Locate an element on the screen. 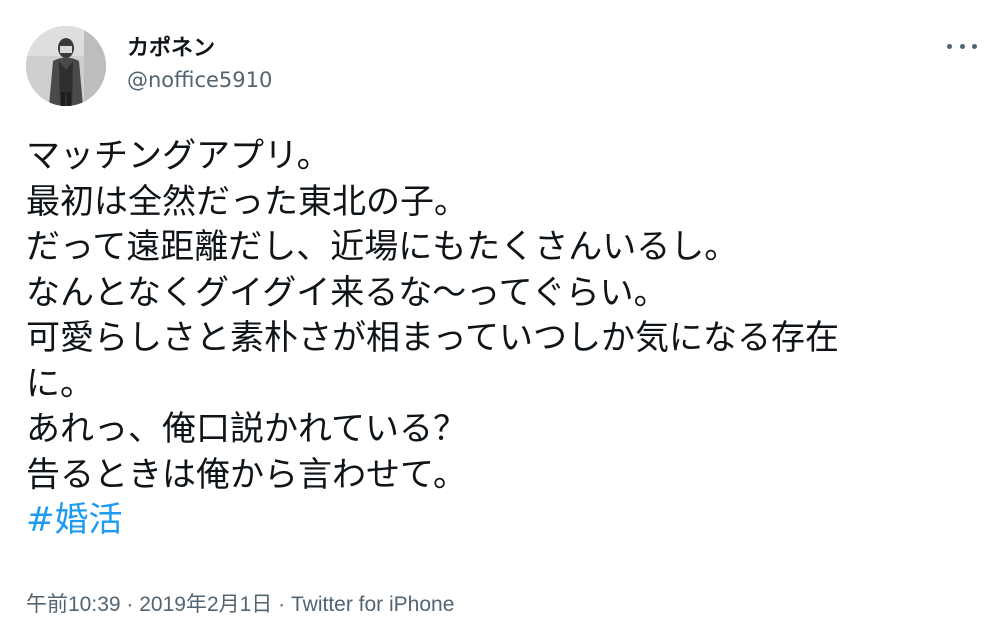 The width and height of the screenshot is (1003, 625). user-handle: @noffice5910 is located at coordinates (199, 80).